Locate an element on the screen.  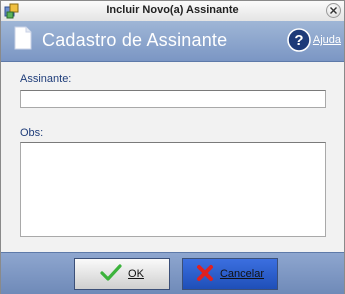
cancel-label: Cancelar is located at coordinates (242, 274).